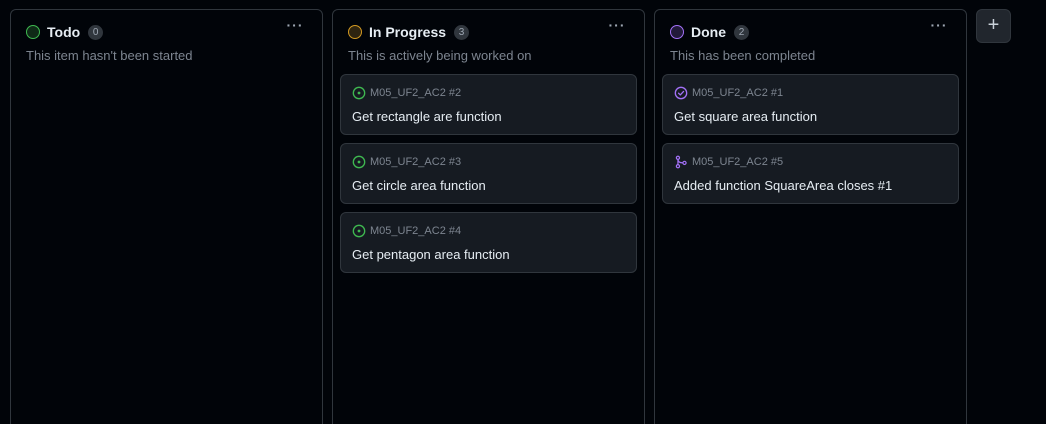  What do you see at coordinates (431, 254) in the screenshot?
I see `issue-title: Get pentagon area function` at bounding box center [431, 254].